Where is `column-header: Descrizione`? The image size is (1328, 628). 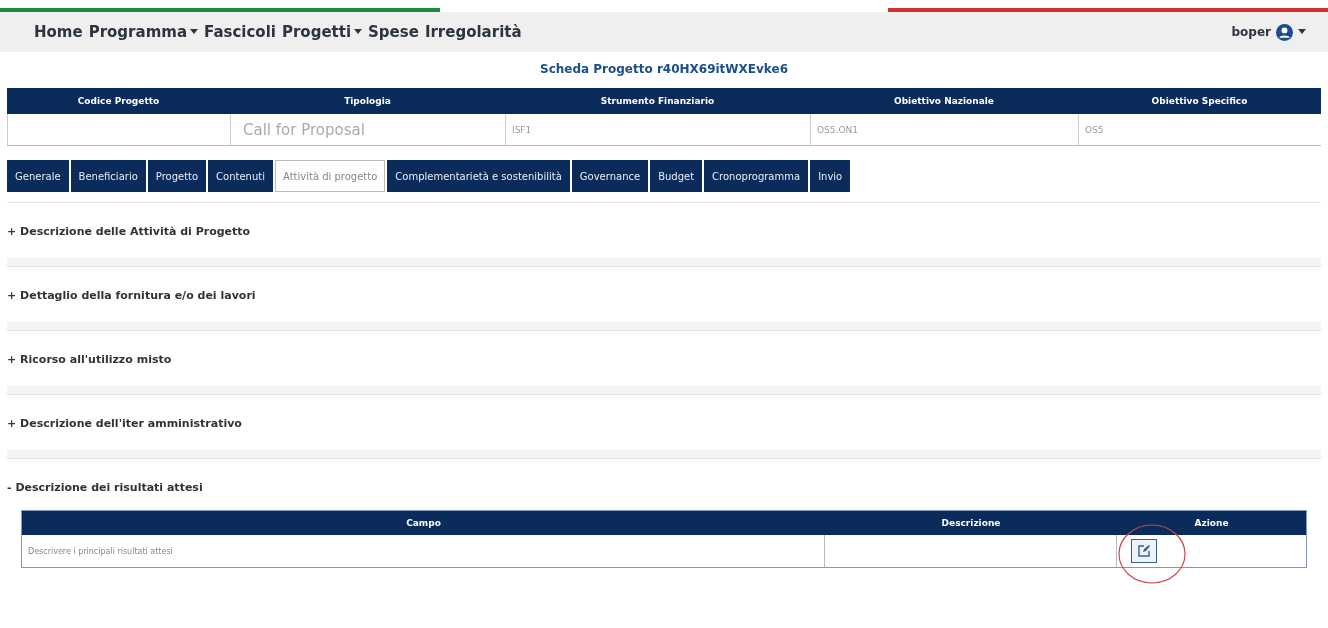
column-header: Descrizione is located at coordinates (971, 523).